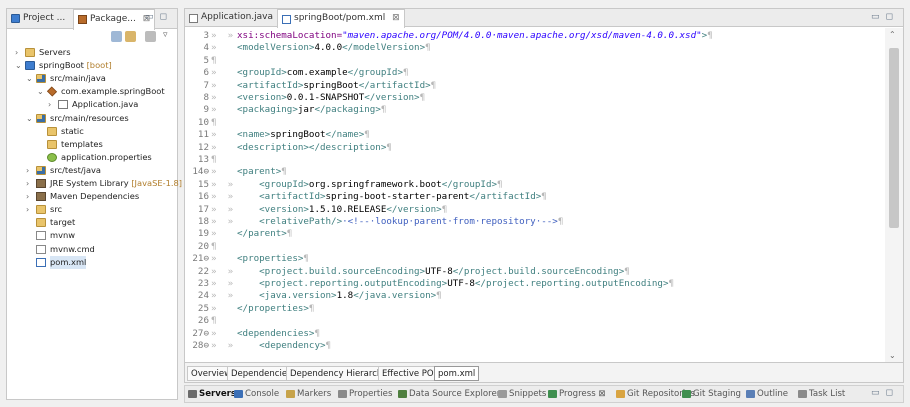 This screenshot has width=910, height=407. What do you see at coordinates (535, 135) in the screenshot?
I see `code-line: 11» <name>springBoot</name>¶` at bounding box center [535, 135].